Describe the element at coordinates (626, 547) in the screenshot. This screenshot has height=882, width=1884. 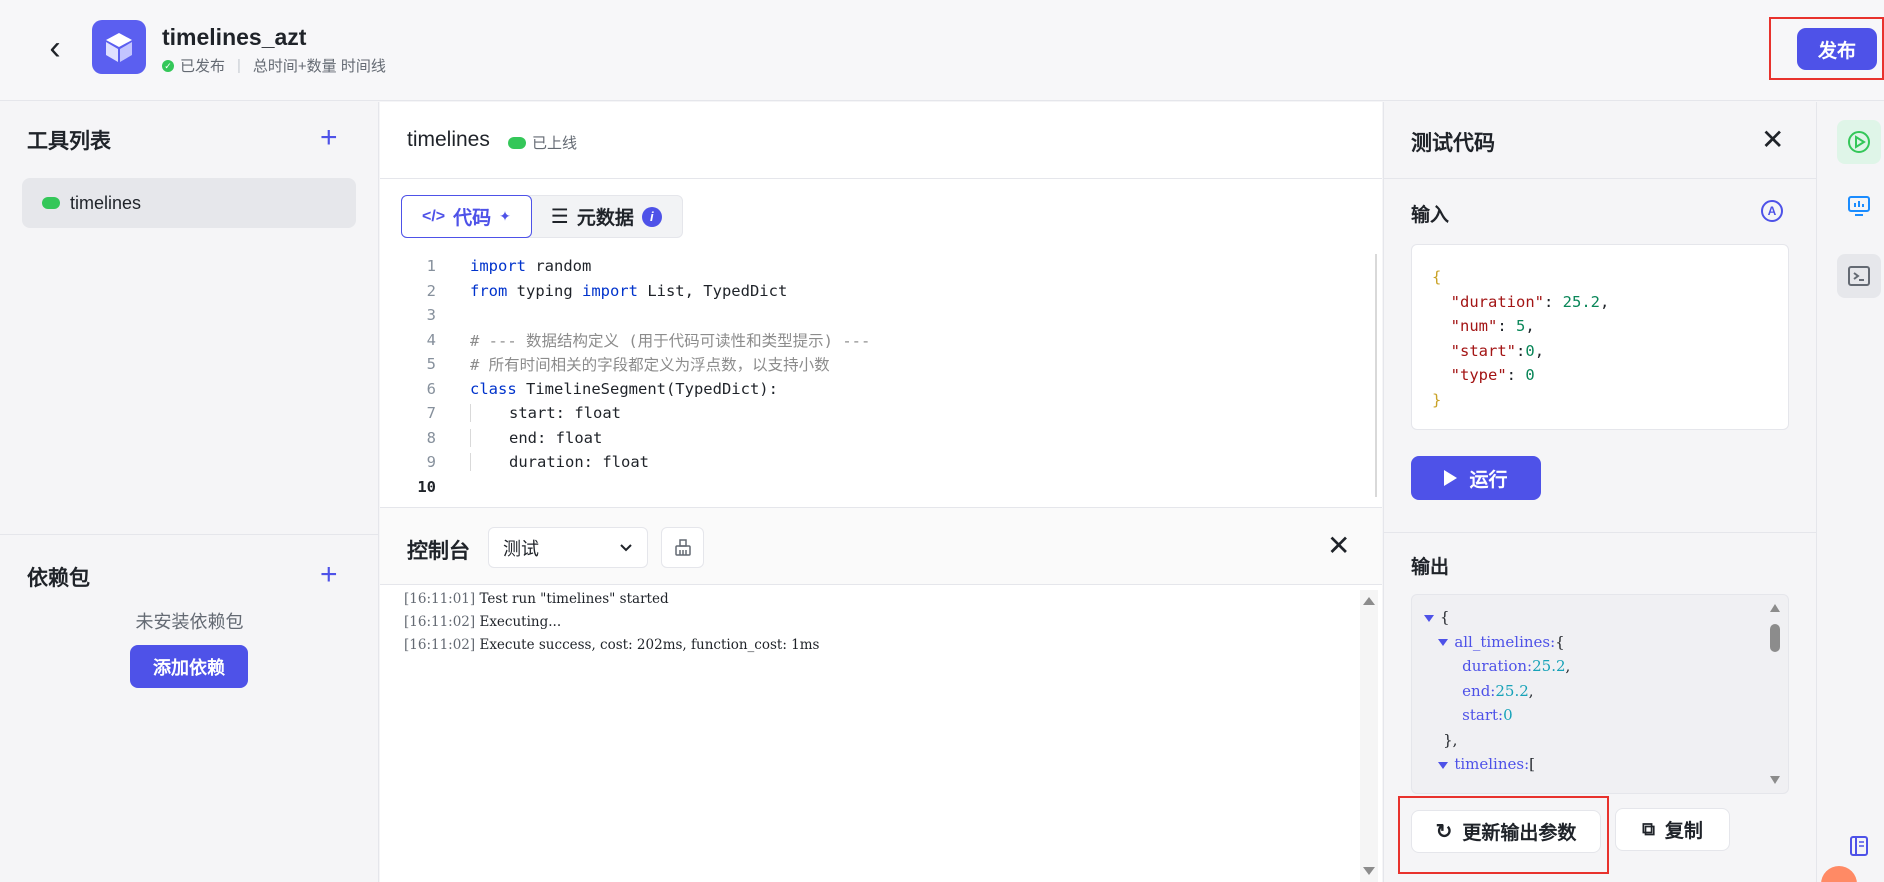
I see `chevron-down-icon` at that location.